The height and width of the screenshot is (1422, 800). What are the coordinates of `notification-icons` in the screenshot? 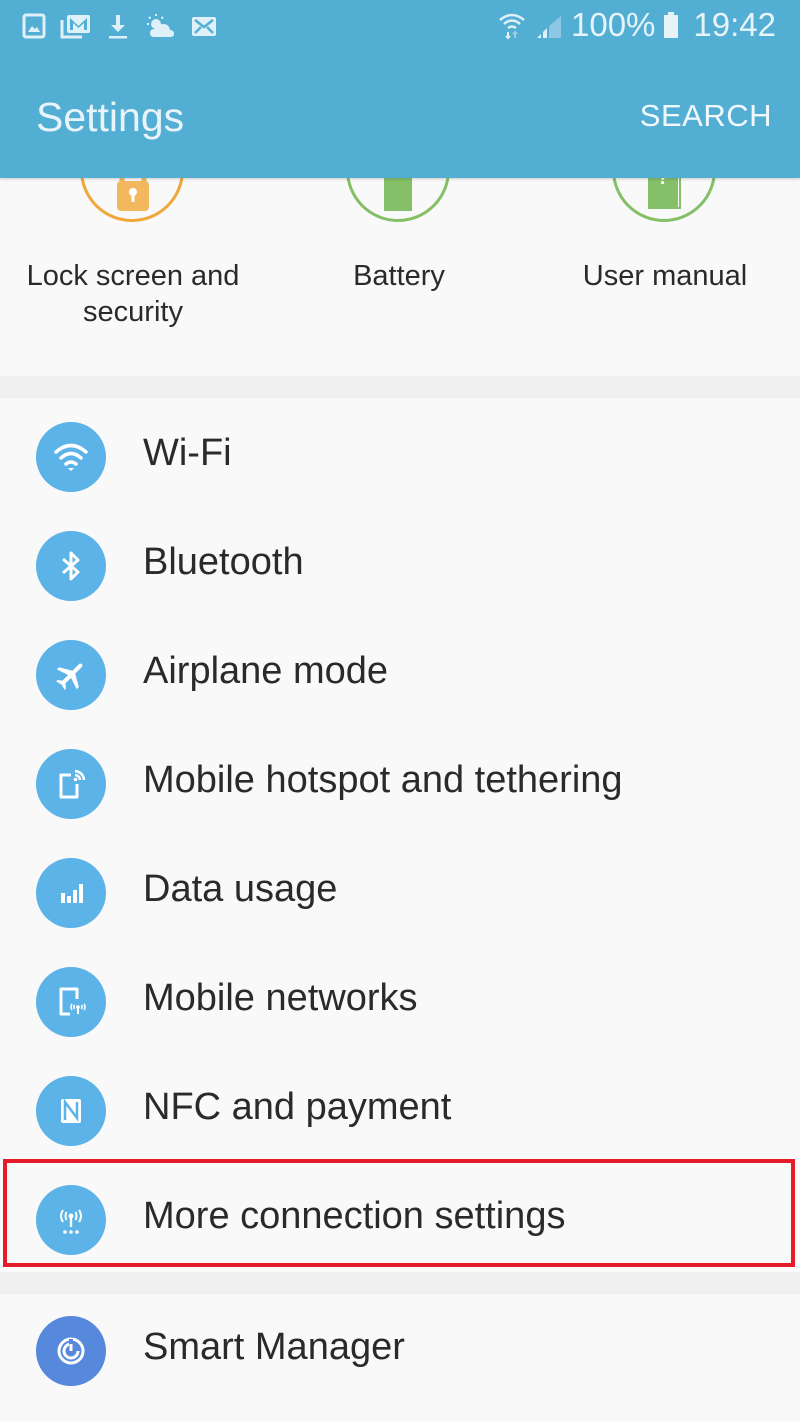 It's located at (120, 26).